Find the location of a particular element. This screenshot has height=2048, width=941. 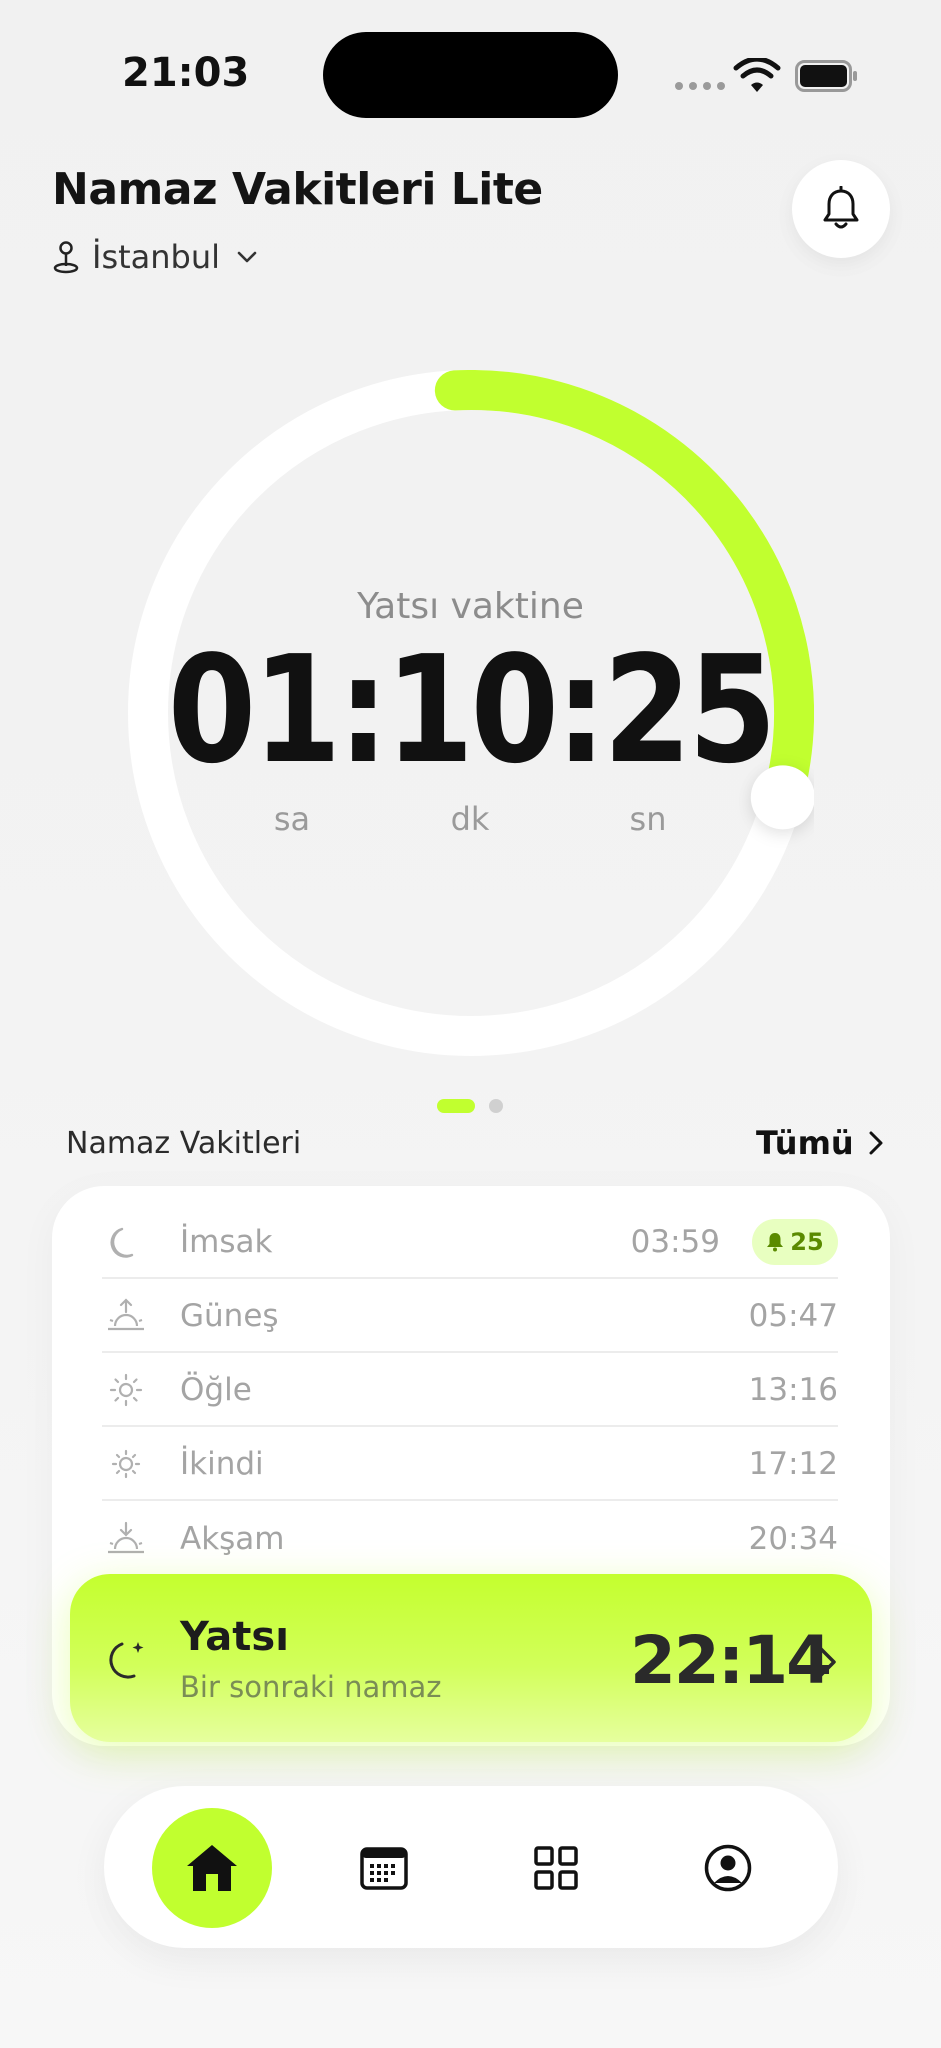

see-all-link: Tümü is located at coordinates (820, 1143).